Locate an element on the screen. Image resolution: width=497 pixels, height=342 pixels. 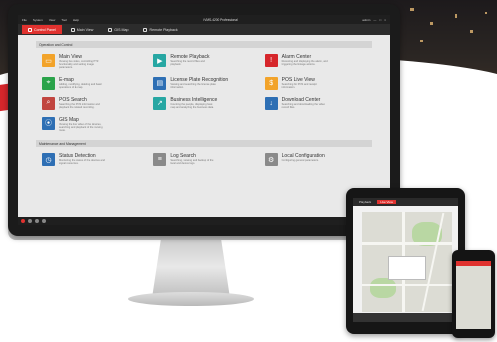
tab-remote-playback: Remote Playback is located at coordinates (160, 29).